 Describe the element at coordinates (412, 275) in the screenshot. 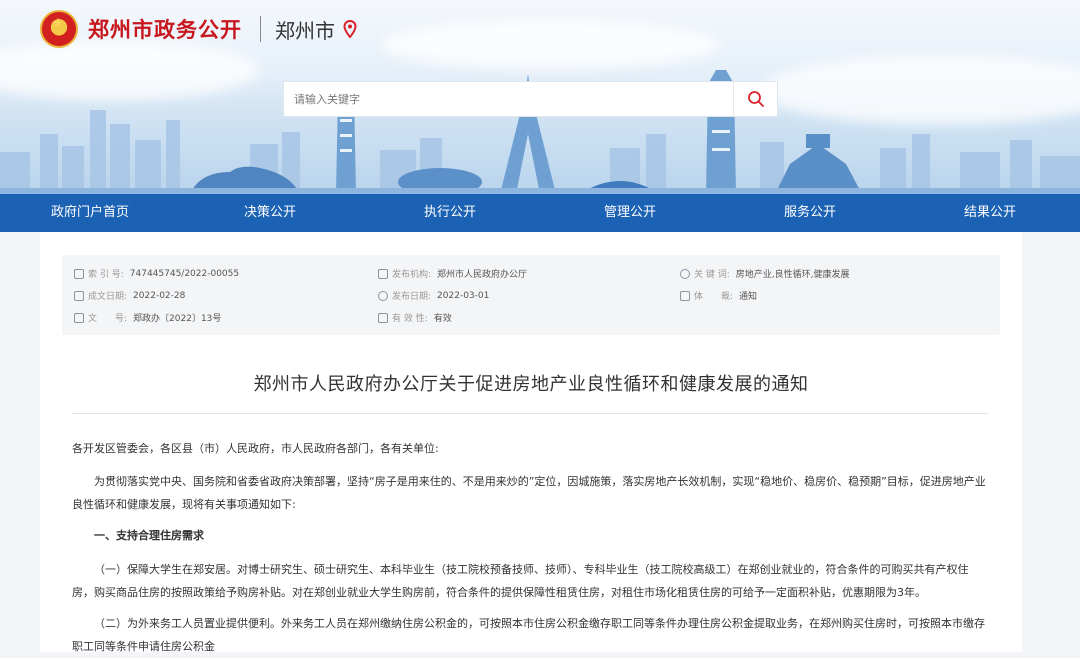

I see `agency-label: 发布机构:` at that location.